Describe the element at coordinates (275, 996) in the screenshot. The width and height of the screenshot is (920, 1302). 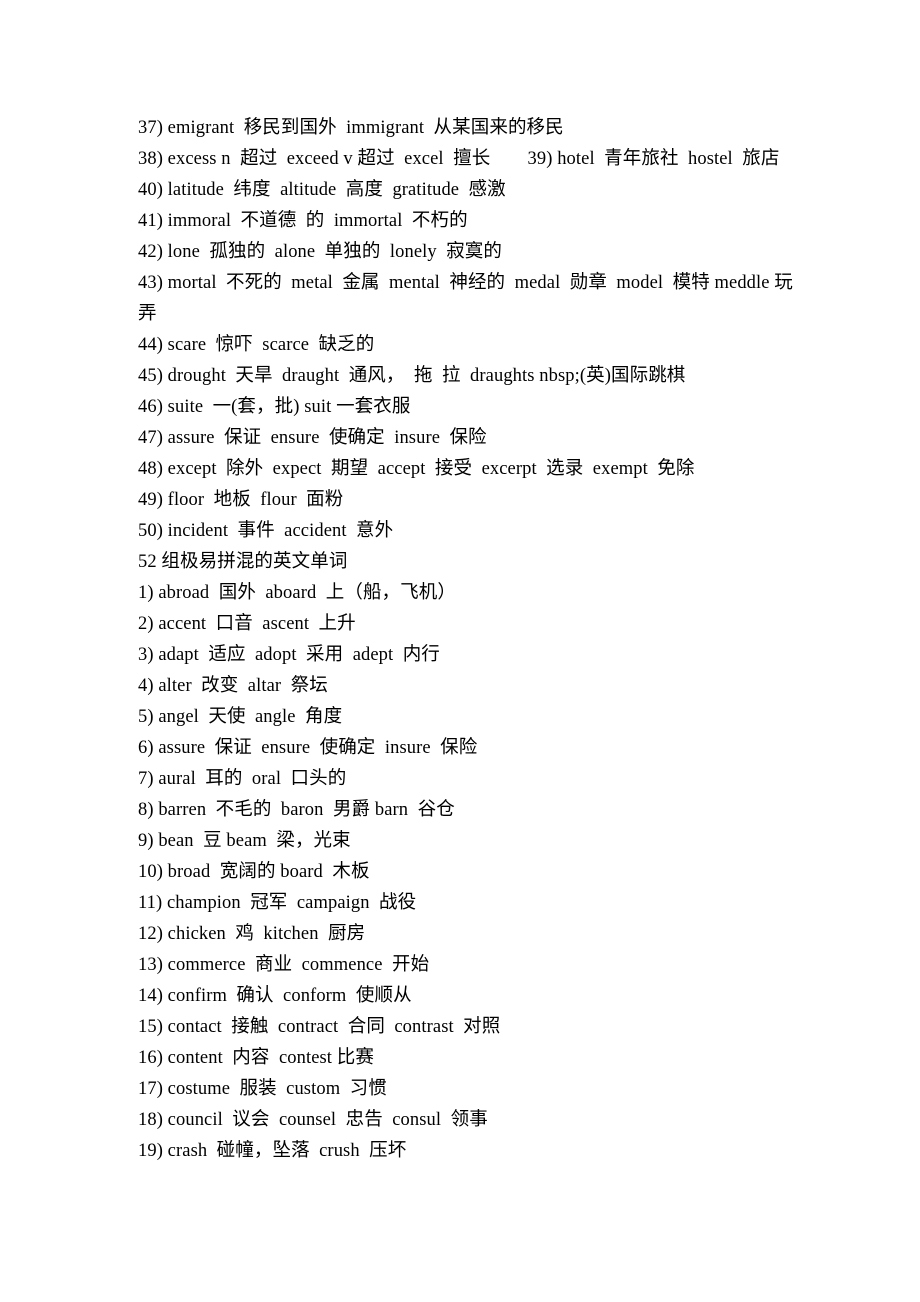
I see `vocab-entry: 14) confirm 确认 conform 使顺从` at that location.